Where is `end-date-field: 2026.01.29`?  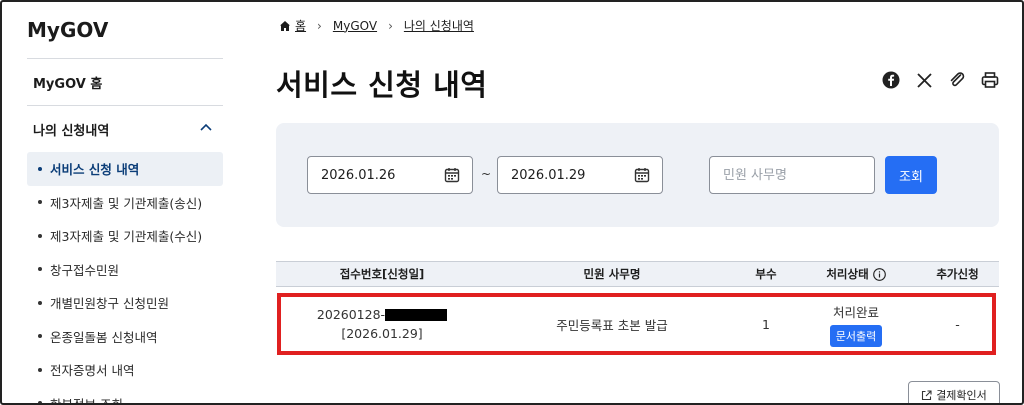
end-date-field: 2026.01.29 is located at coordinates (580, 175).